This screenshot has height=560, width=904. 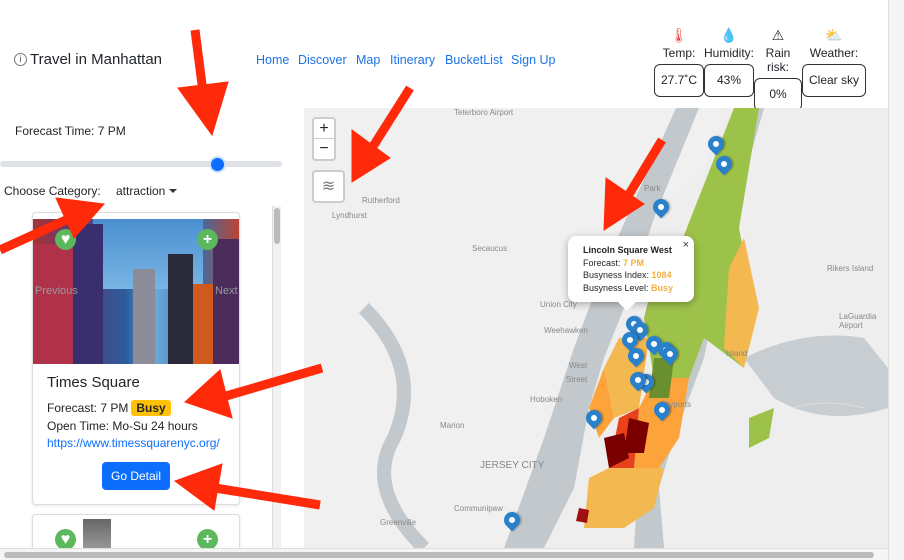 I want to click on layers-icon: ≋, so click(x=328, y=186).